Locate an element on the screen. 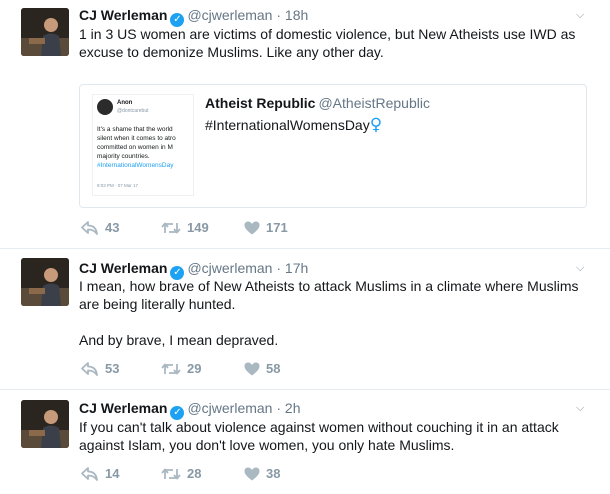  like-button: 171 is located at coordinates (266, 228).